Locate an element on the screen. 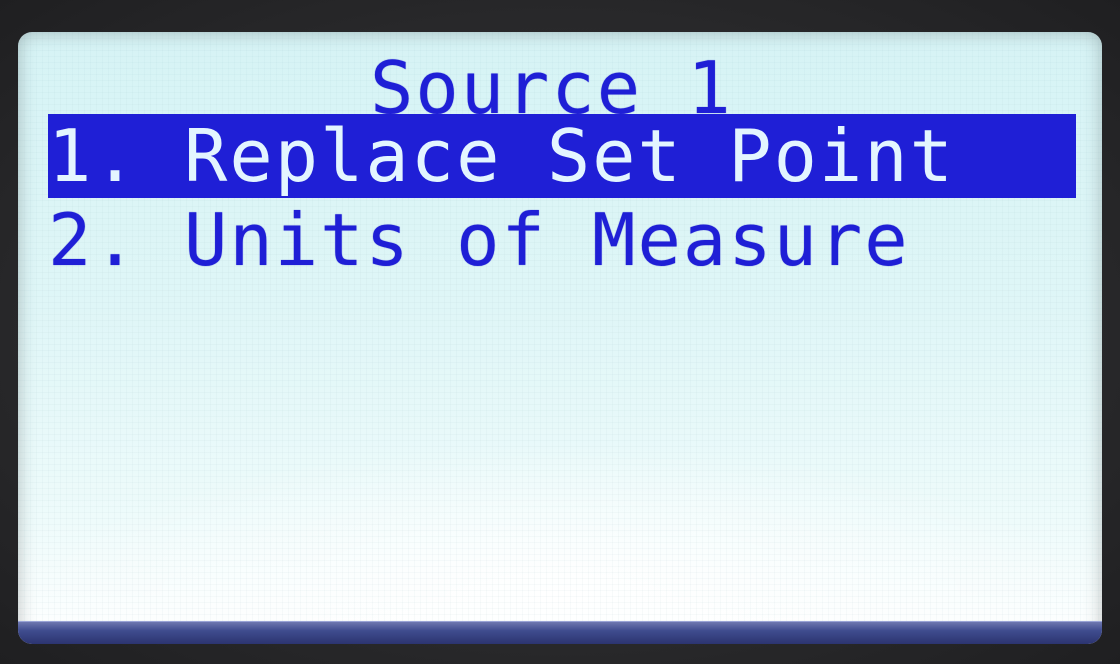 This screenshot has height=664, width=1120. menu-item-label: 1. Replace Set Point is located at coordinates (501, 156).